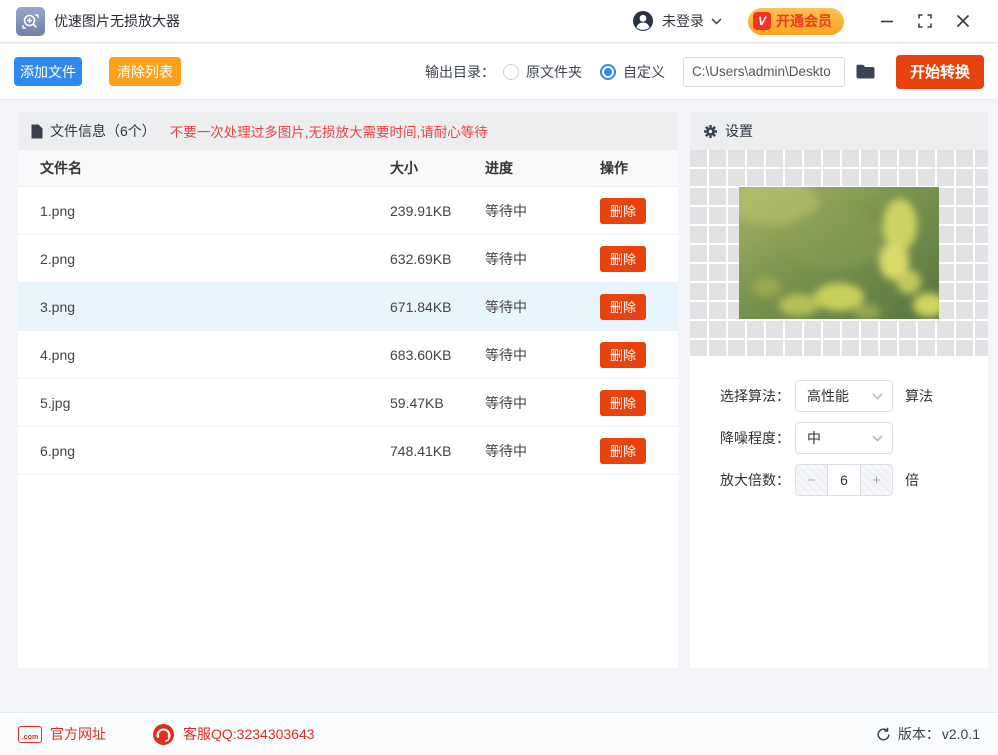 The width and height of the screenshot is (998, 755). I want to click on denoise-row: 降噪程度： 中, so click(854, 438).